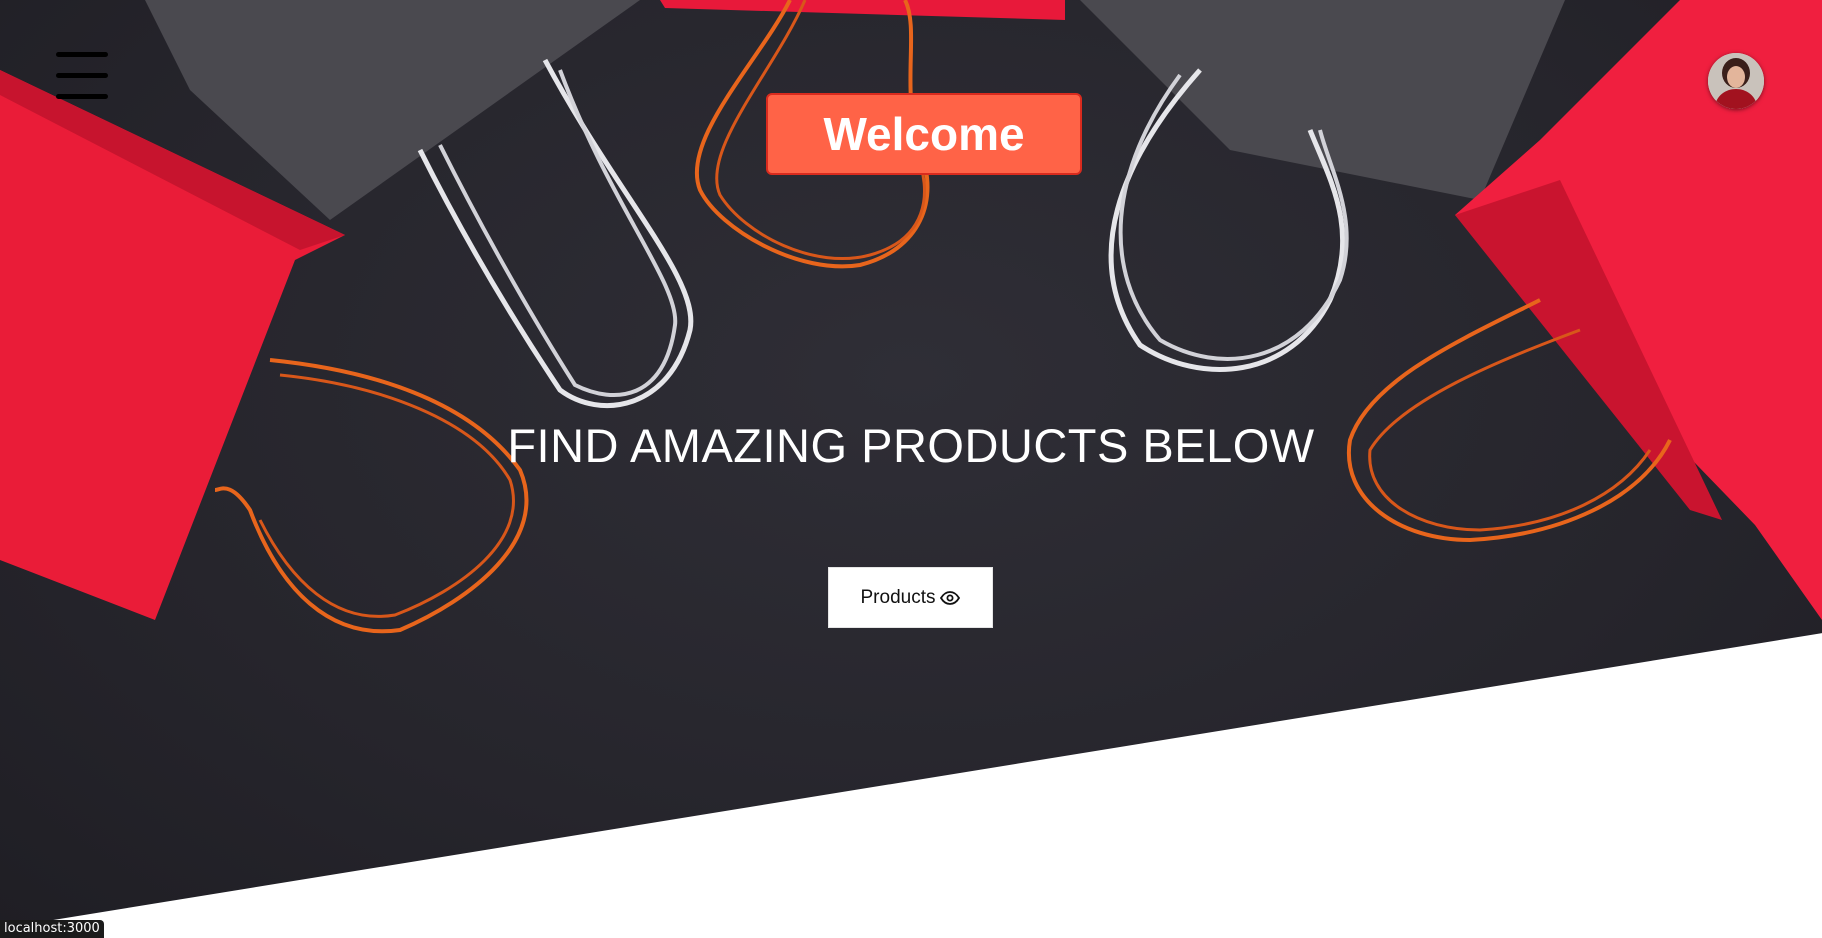 This screenshot has width=1822, height=938. I want to click on hamburger-menu-icon, so click(82, 76).